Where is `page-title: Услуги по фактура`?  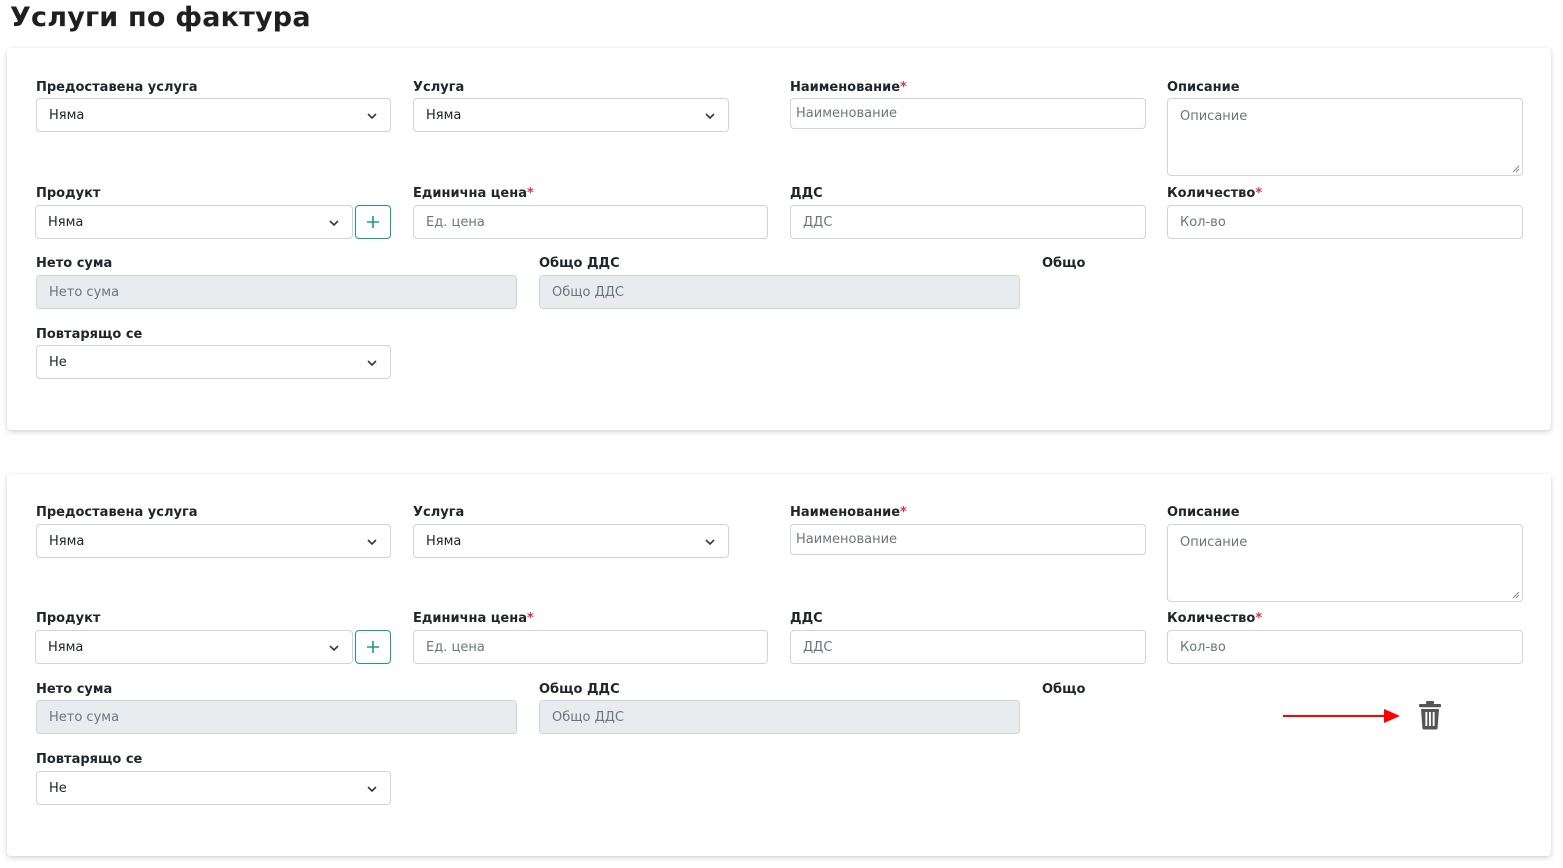 page-title: Услуги по фактура is located at coordinates (160, 17).